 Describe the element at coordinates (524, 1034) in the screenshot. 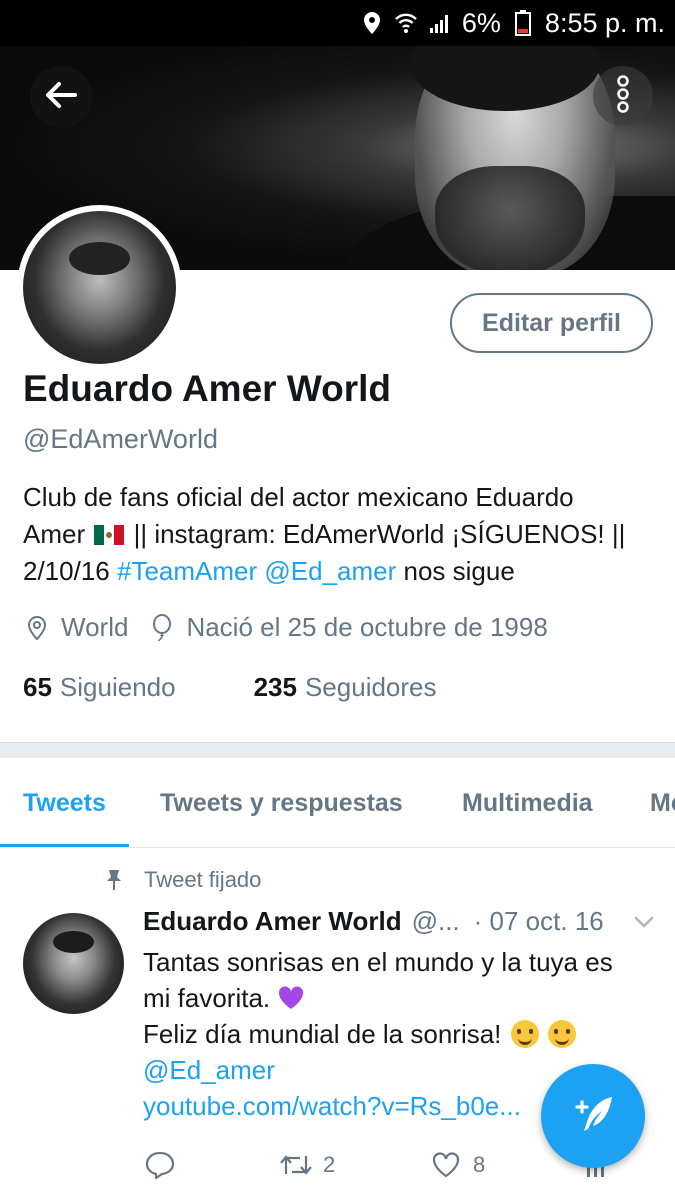

I see `grinning-face-icon` at that location.